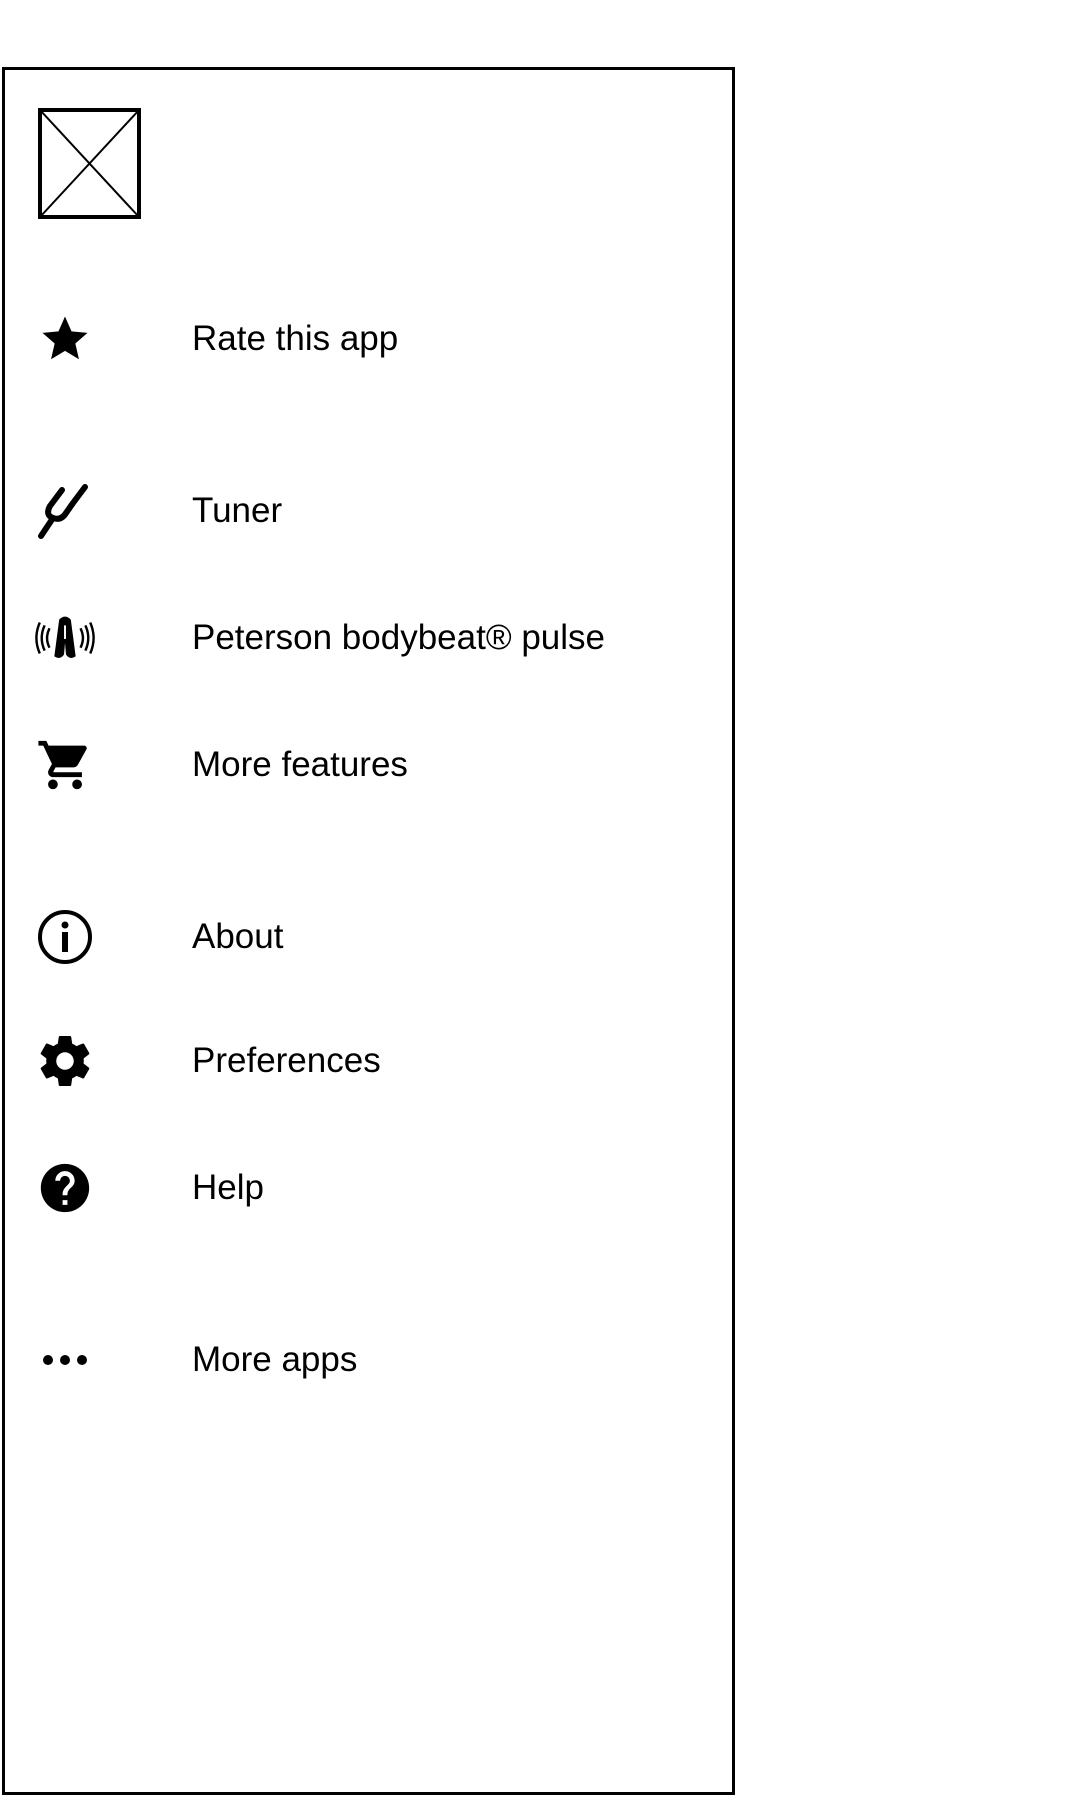  Describe the element at coordinates (368, 1360) in the screenshot. I see `menu-item-more-apps: More apps` at that location.